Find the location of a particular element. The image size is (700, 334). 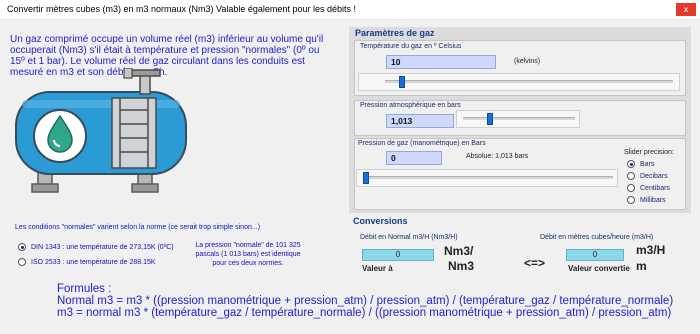

valve-pipe-icon is located at coordinates (142, 81).